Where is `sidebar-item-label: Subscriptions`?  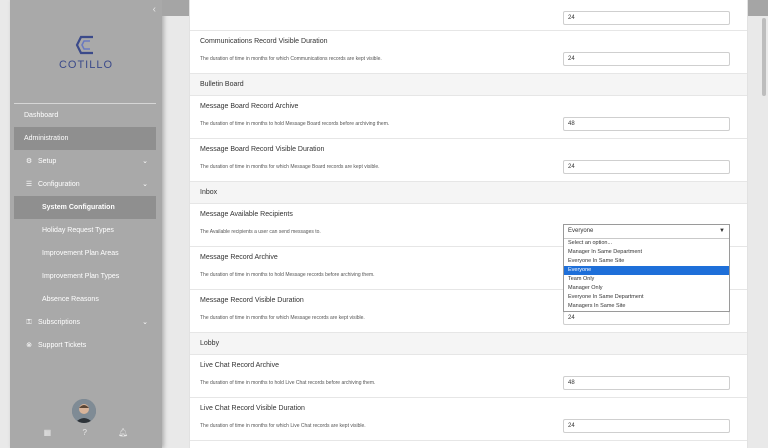
sidebar-item-label: Subscriptions is located at coordinates (59, 322).